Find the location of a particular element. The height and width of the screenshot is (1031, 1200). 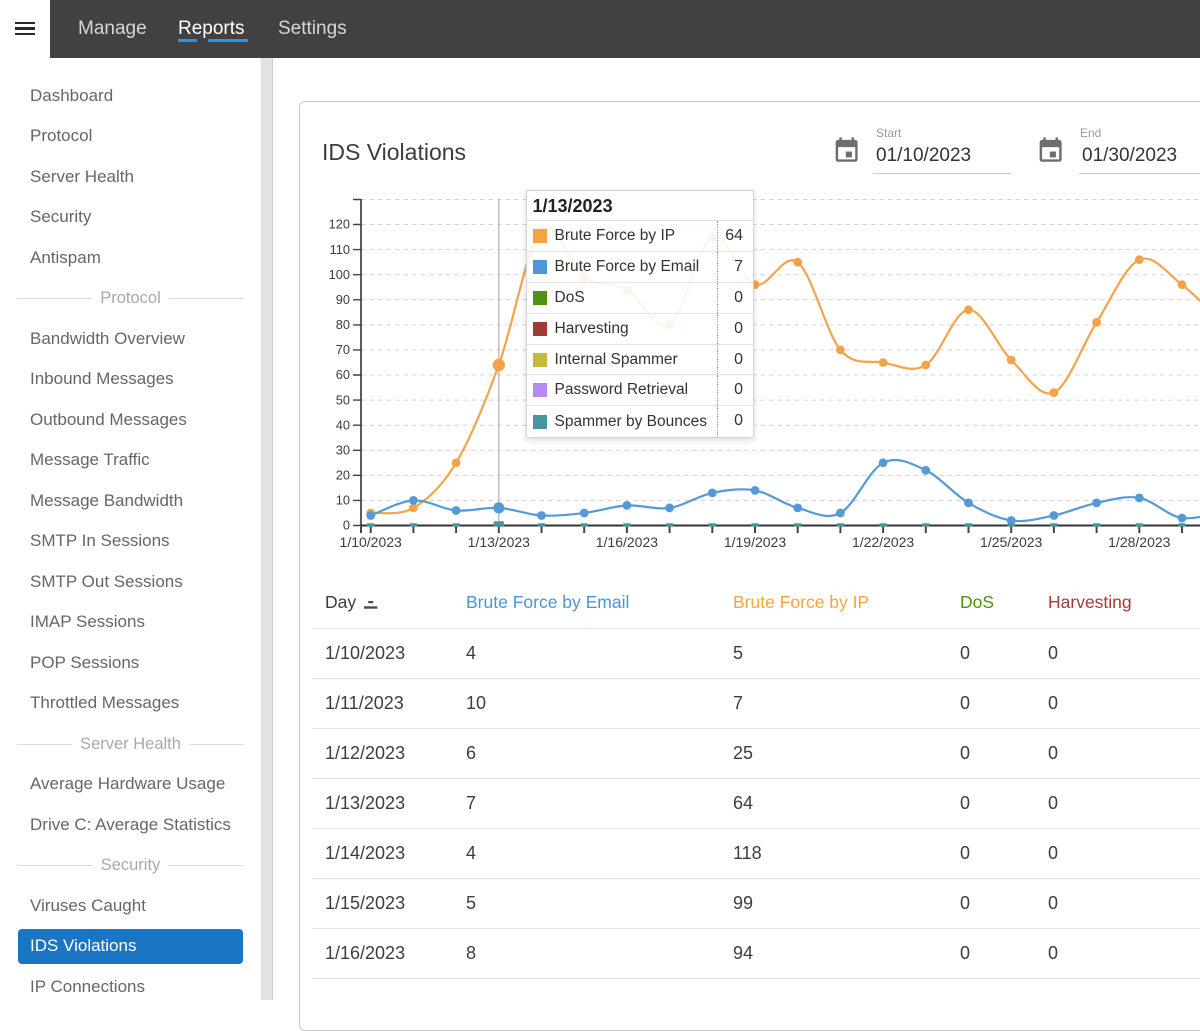

svg-text: 80 is located at coordinates (343, 324).